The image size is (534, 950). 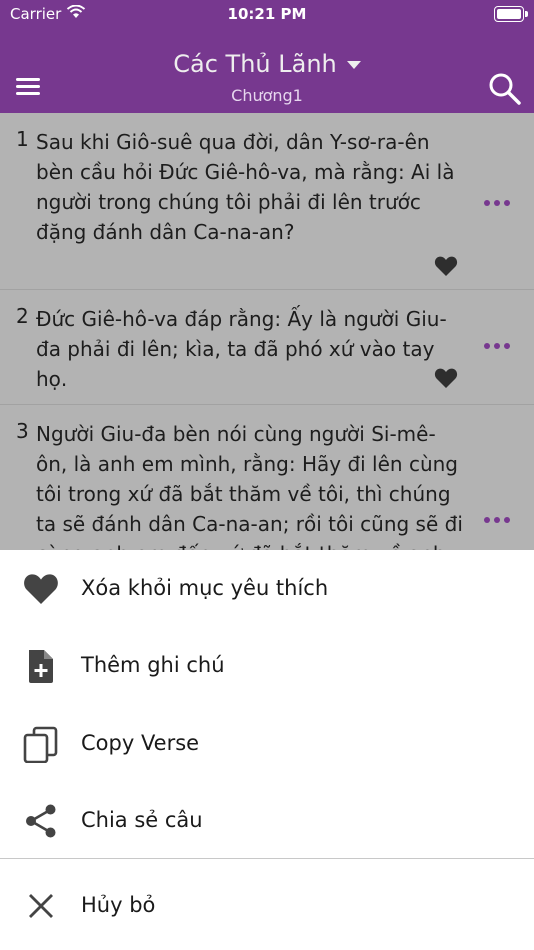 What do you see at coordinates (267, 665) in the screenshot?
I see `add-note-button: Thêm ghi chú` at bounding box center [267, 665].